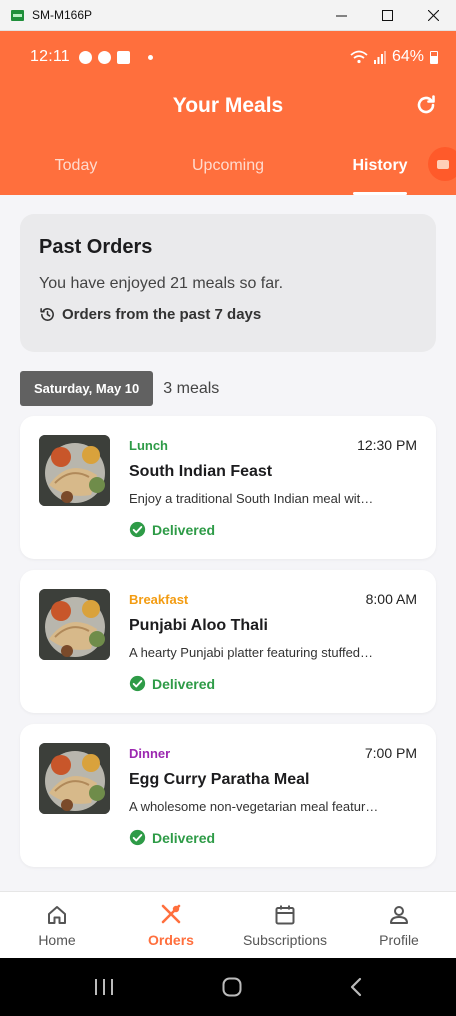 The image size is (456, 1016). I want to click on home-button-icon, so click(232, 987).